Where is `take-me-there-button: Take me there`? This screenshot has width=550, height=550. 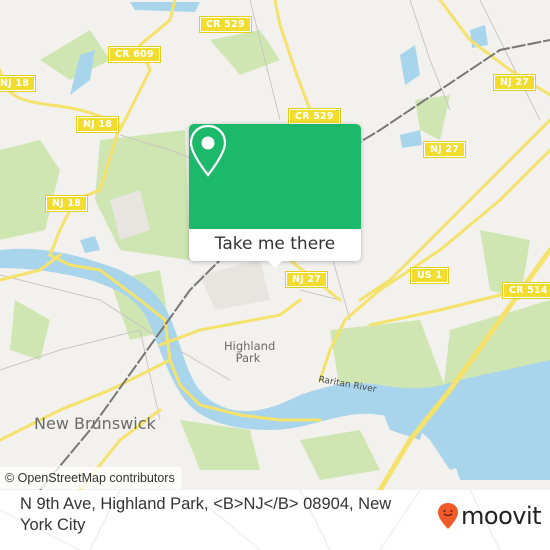
take-me-there-button: Take me there is located at coordinates (275, 245).